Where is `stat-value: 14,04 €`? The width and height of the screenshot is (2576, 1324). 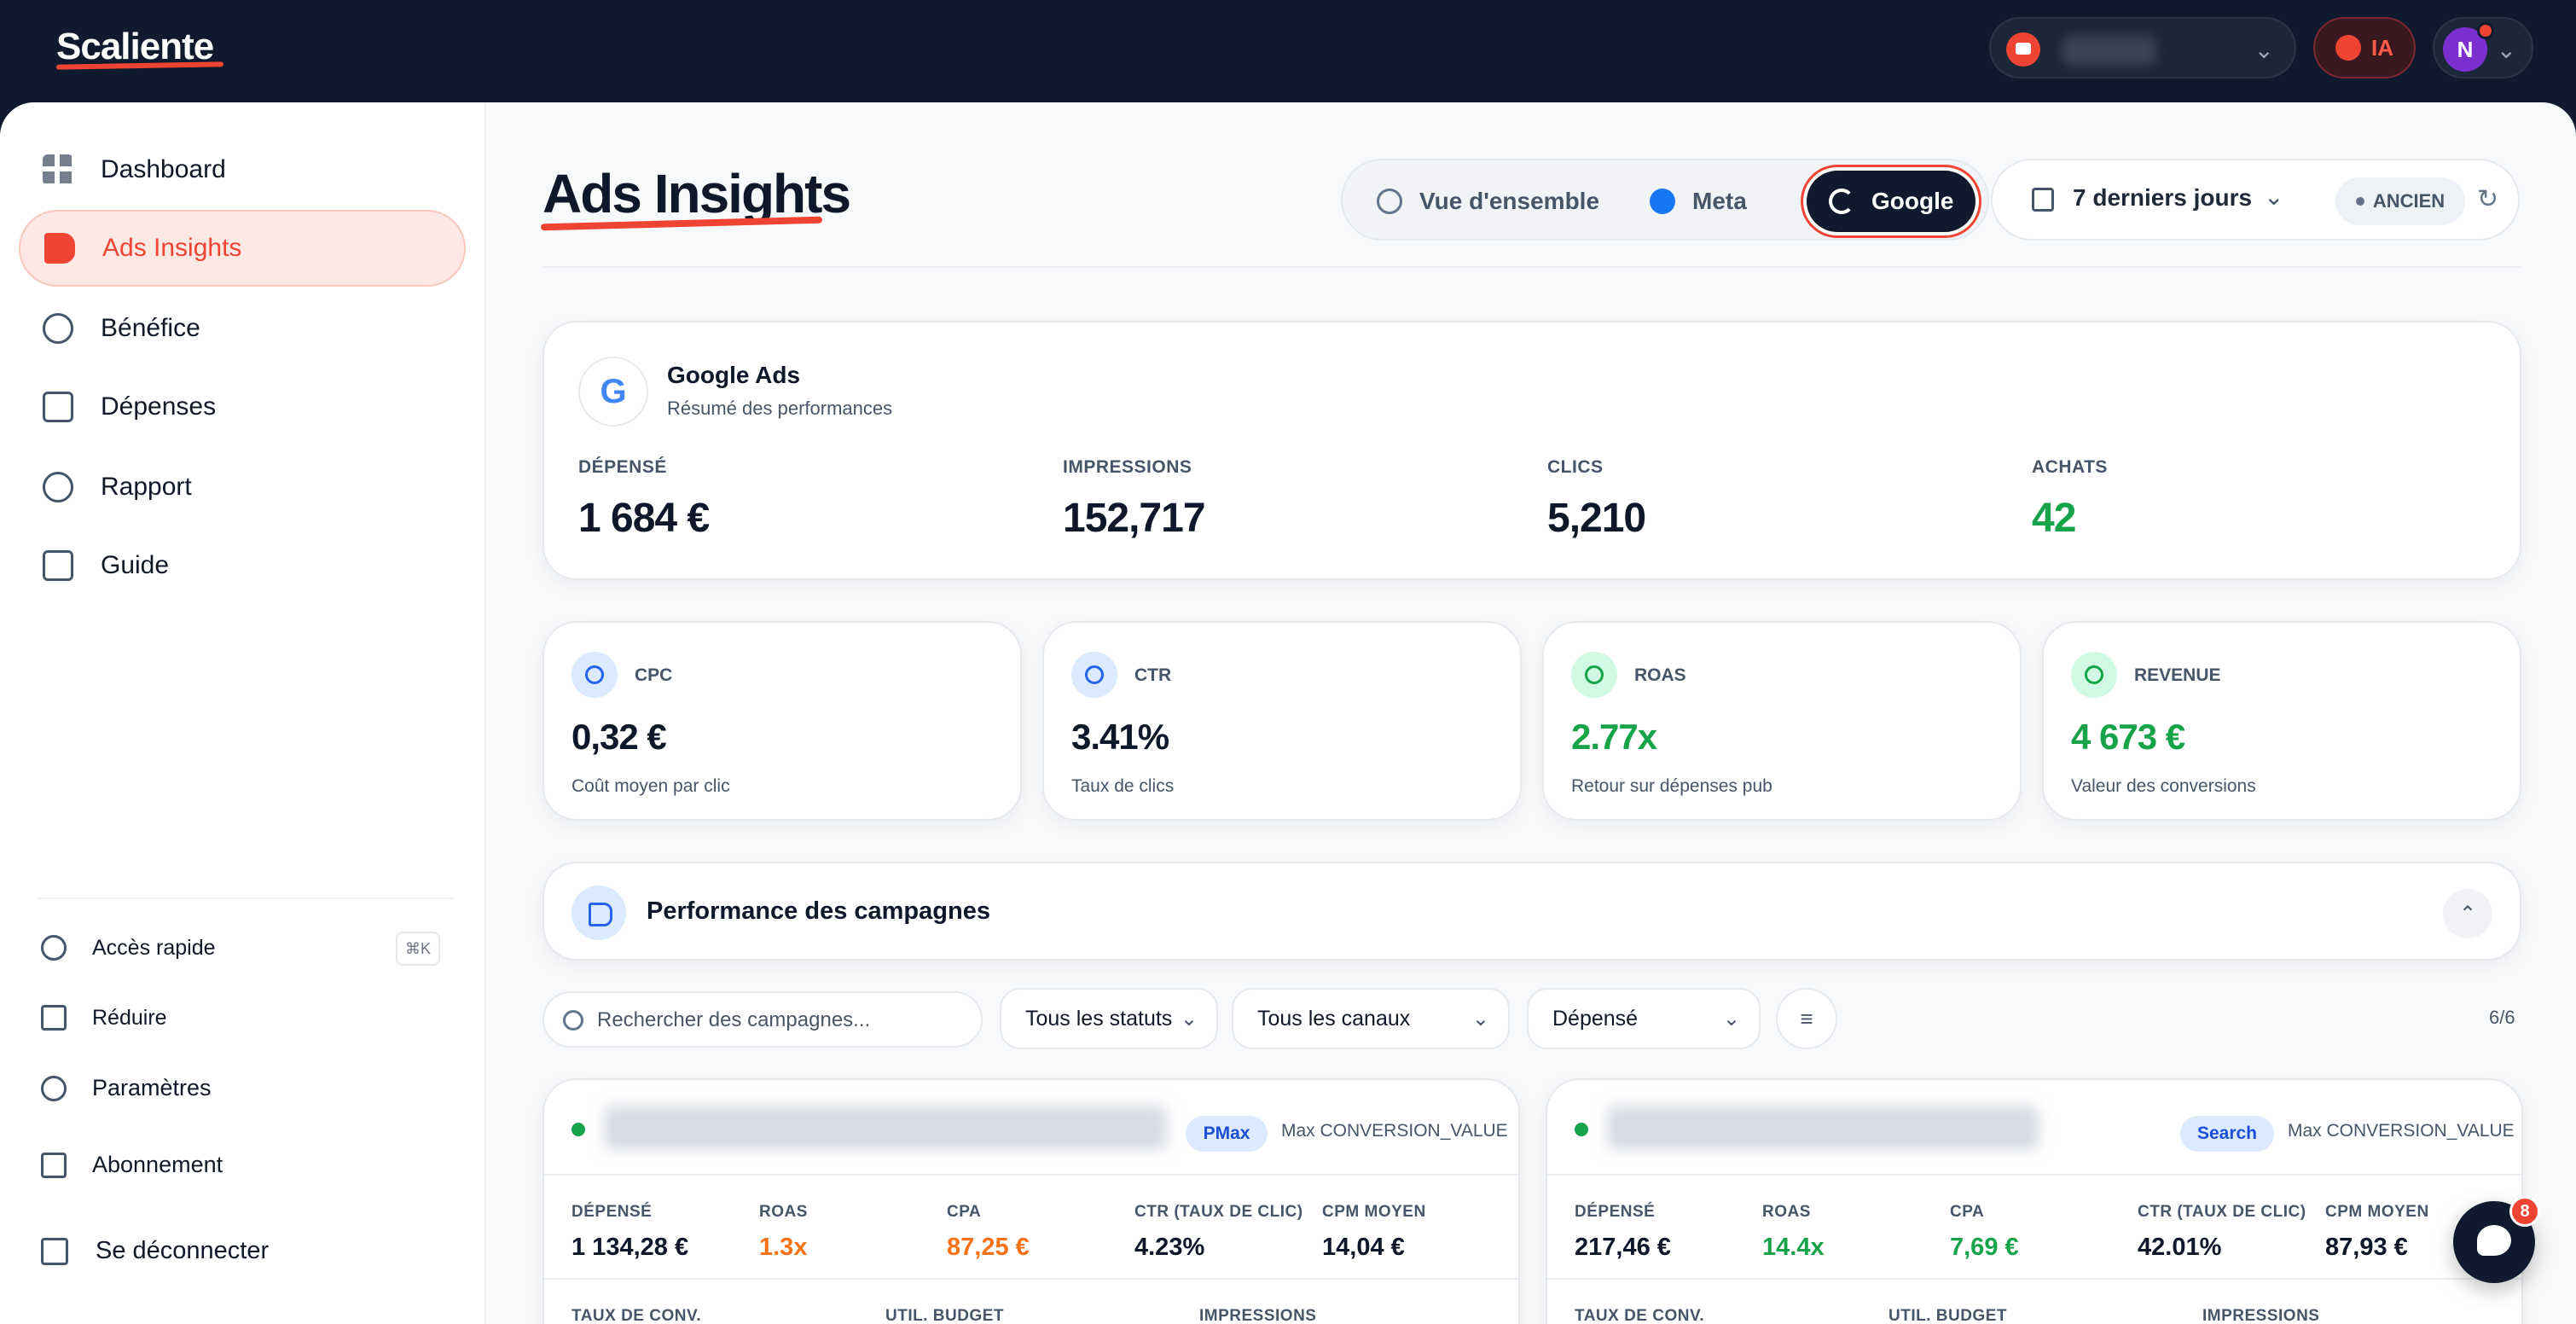 stat-value: 14,04 € is located at coordinates (1363, 1247).